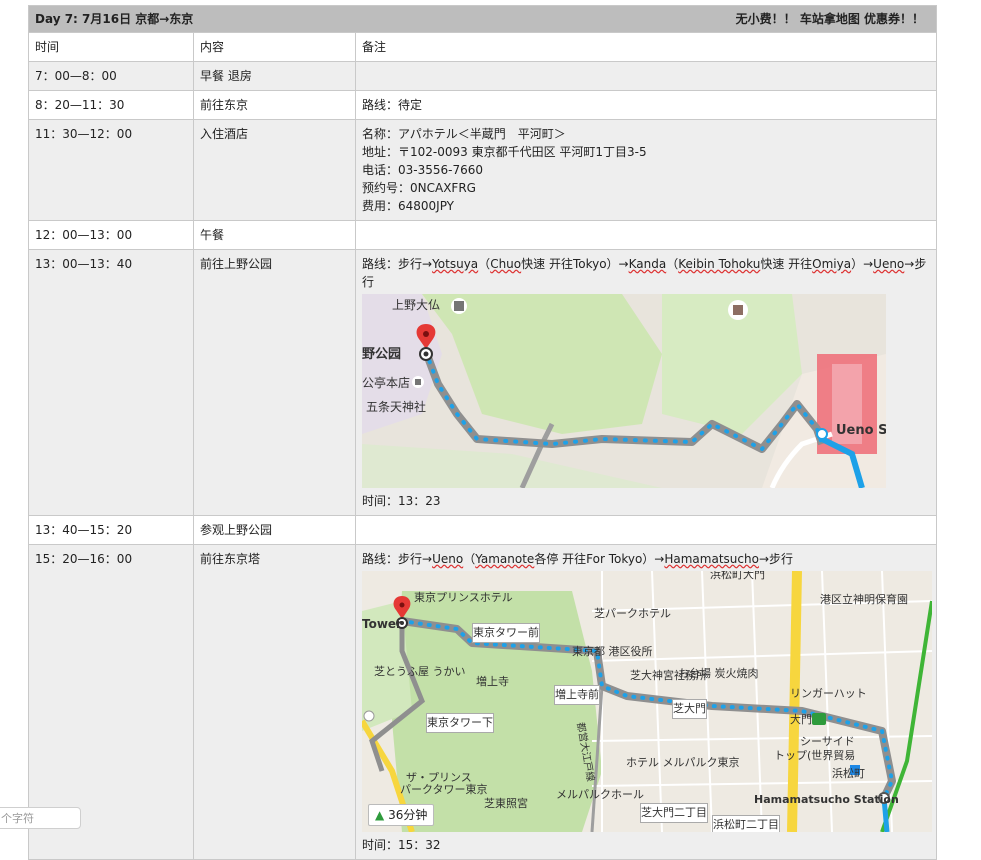 This screenshot has width=981, height=860. I want to click on table-row: 13：40—15：20 参观上野公园, so click(482, 530).